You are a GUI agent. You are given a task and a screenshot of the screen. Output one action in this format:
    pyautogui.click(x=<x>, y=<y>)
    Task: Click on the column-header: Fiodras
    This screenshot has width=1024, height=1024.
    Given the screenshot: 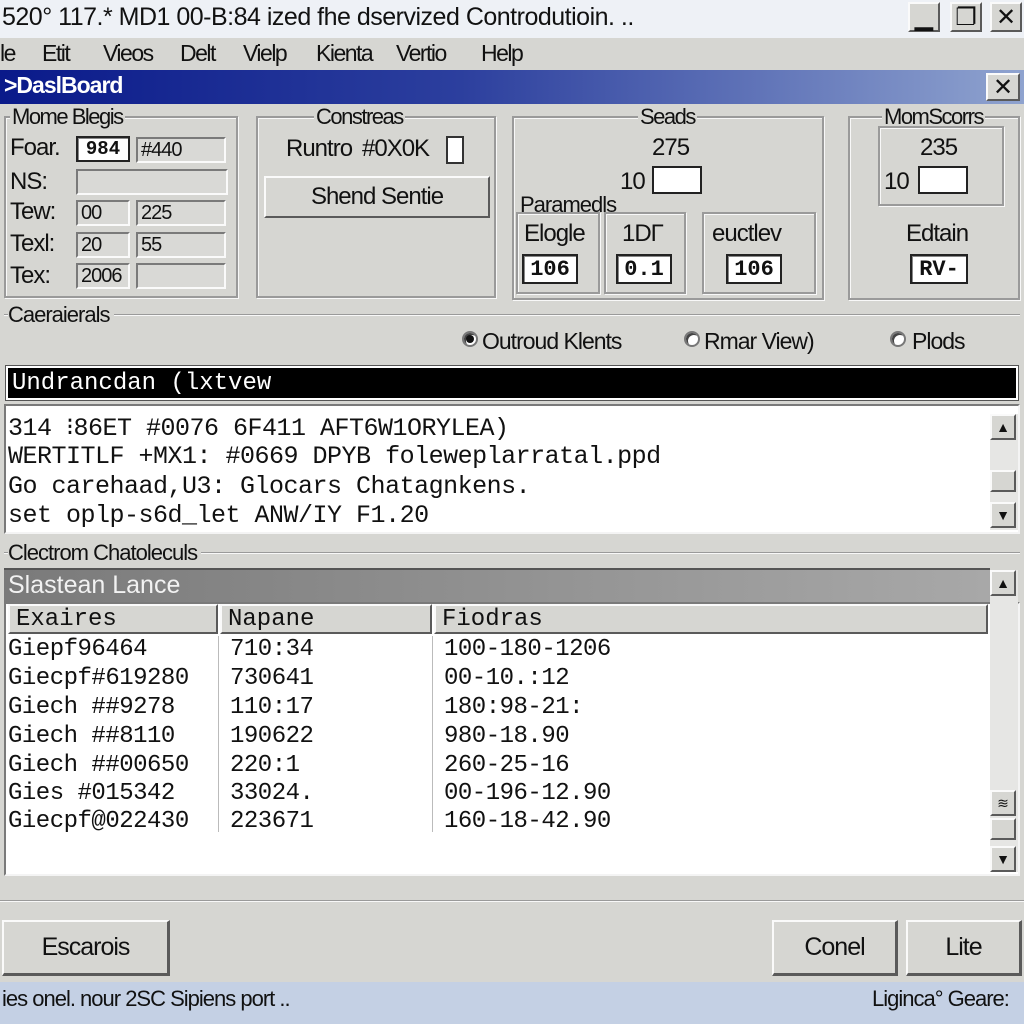 What is the action you would take?
    pyautogui.click(x=711, y=619)
    